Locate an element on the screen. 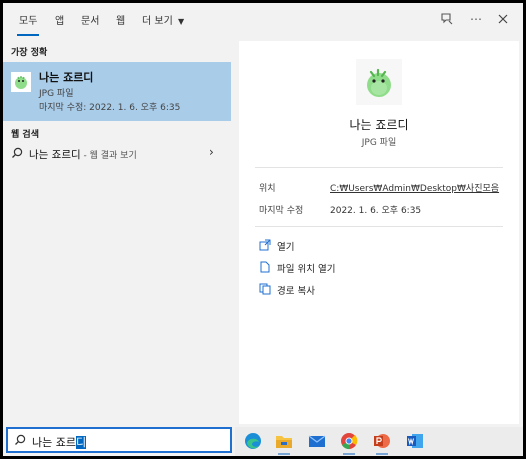 The height and width of the screenshot is (459, 526). web-query-text: 나는 죠르디 is located at coordinates (55, 155).